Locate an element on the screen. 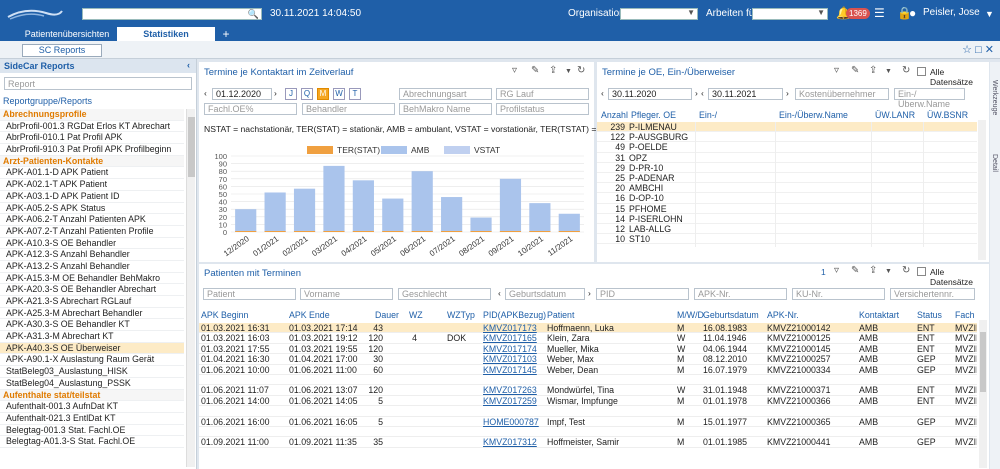 This screenshot has width=1000, height=469. report-item: APK-A15.3-M OE Behandler BehMakro is located at coordinates (92, 279).